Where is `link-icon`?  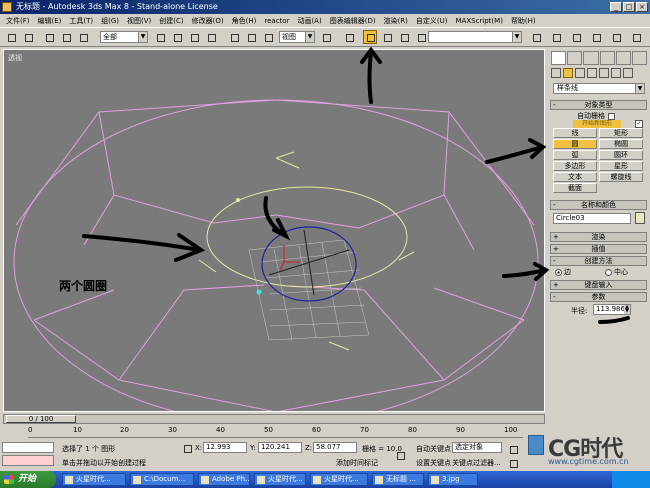
link-icon is located at coordinates (49, 37).